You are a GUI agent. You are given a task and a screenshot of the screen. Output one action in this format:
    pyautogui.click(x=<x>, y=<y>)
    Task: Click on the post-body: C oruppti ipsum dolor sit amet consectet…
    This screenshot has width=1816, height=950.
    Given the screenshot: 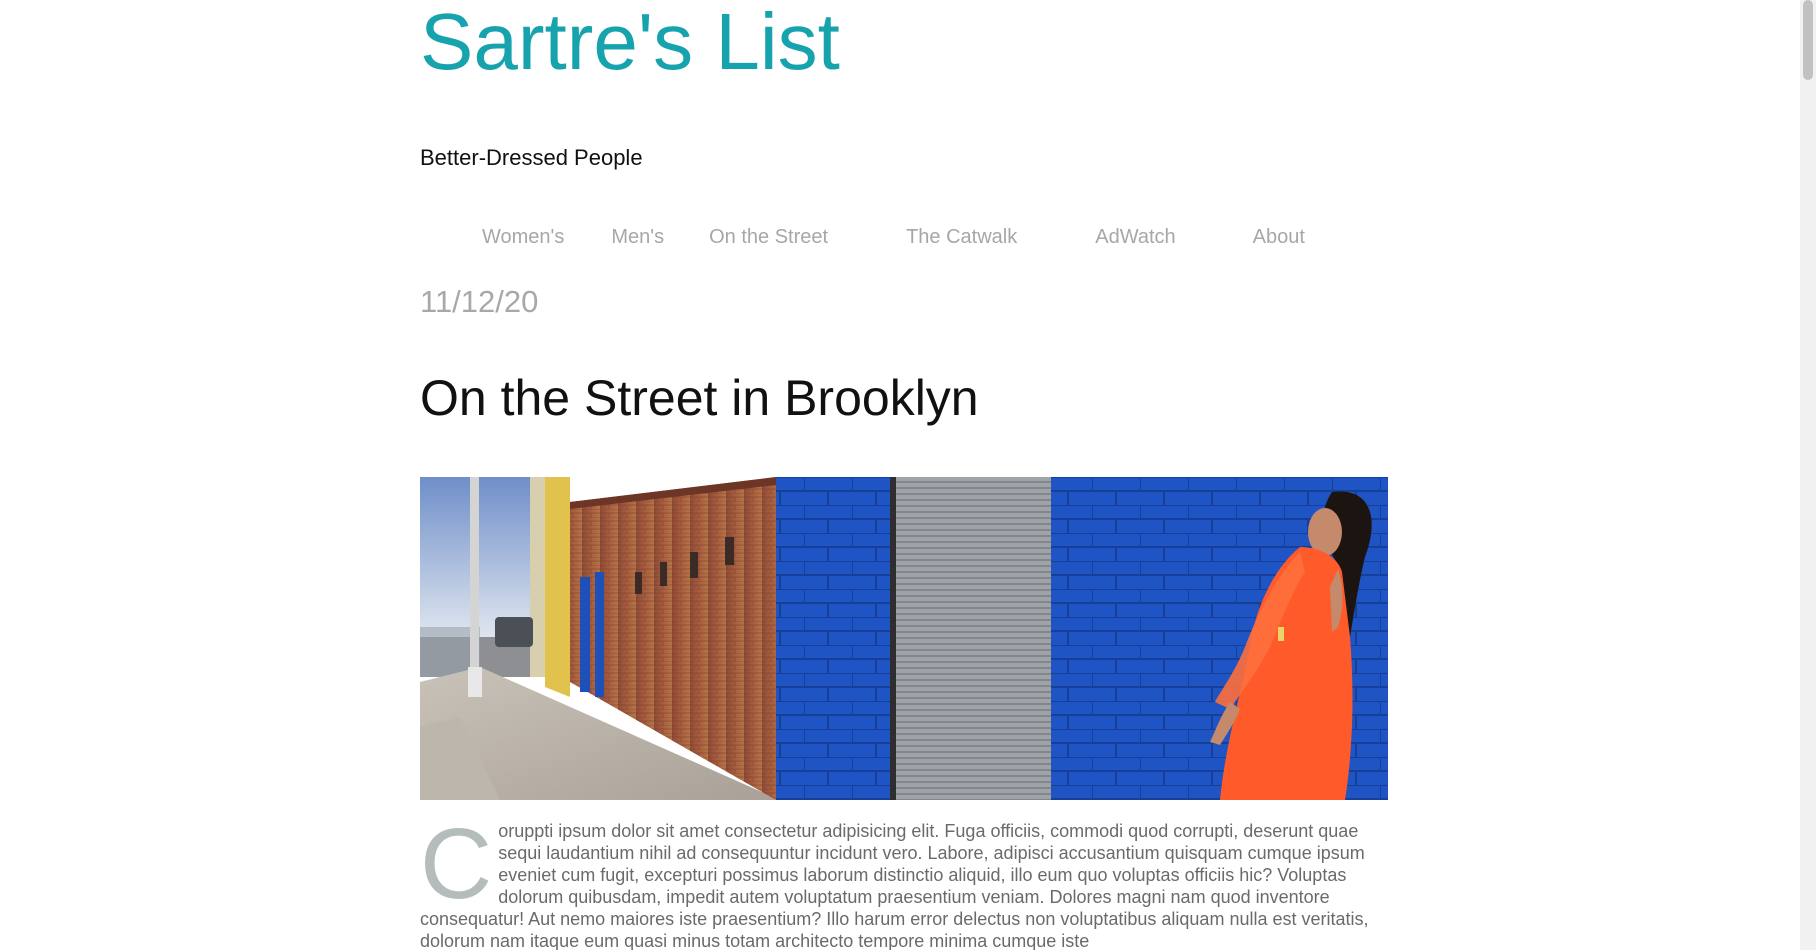 What is the action you would take?
    pyautogui.click(x=904, y=879)
    